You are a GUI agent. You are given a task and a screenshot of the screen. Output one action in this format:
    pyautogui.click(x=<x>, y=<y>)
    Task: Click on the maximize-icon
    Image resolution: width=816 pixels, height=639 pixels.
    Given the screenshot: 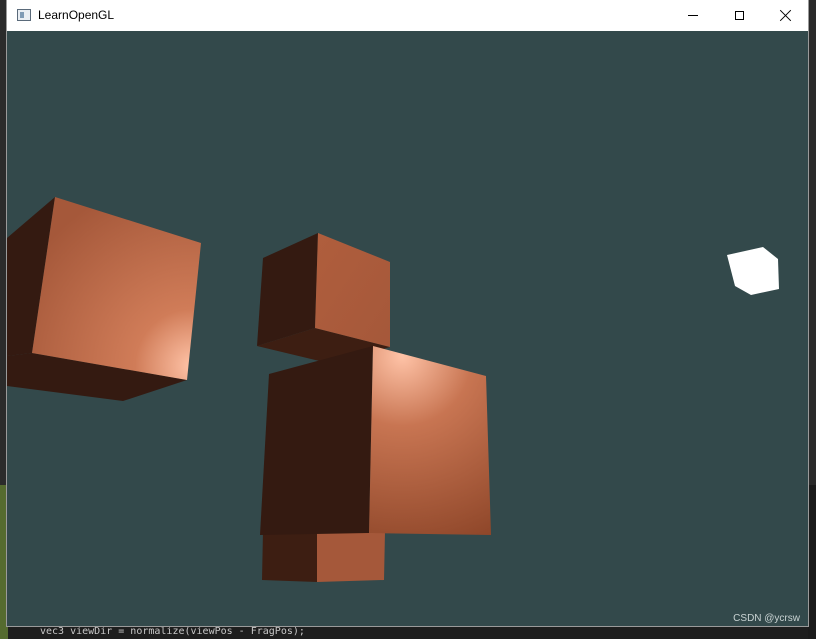 What is the action you would take?
    pyautogui.click(x=739, y=15)
    